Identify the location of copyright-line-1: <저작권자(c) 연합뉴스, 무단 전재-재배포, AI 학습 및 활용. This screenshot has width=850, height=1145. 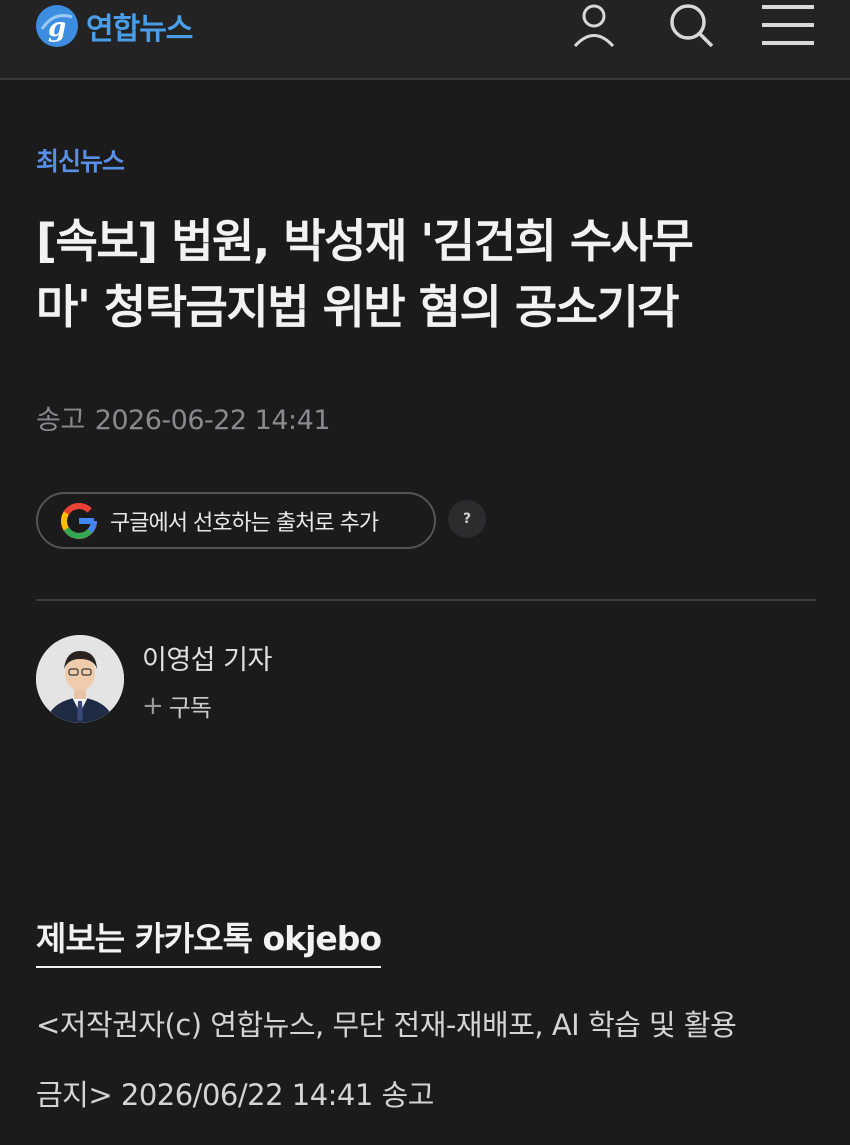
(386, 1025).